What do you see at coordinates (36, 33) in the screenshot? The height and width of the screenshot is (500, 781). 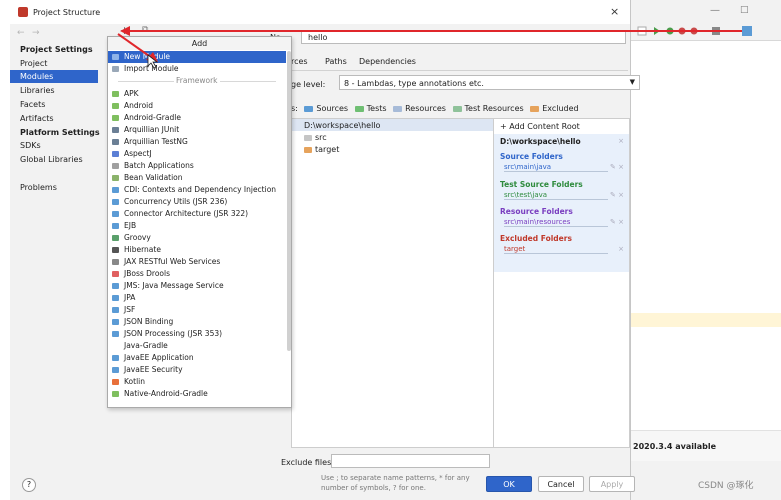 I see `forward-arrow-icon: →` at bounding box center [36, 33].